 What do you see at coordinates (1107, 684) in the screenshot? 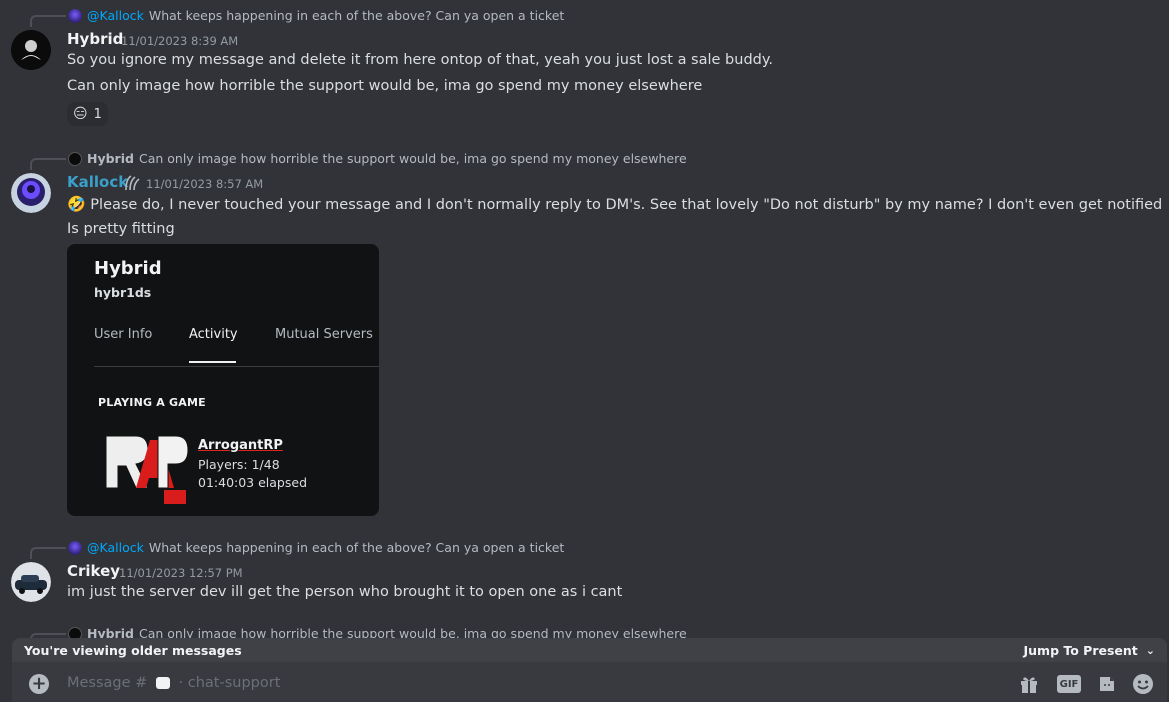
I see `sticker-icon` at bounding box center [1107, 684].